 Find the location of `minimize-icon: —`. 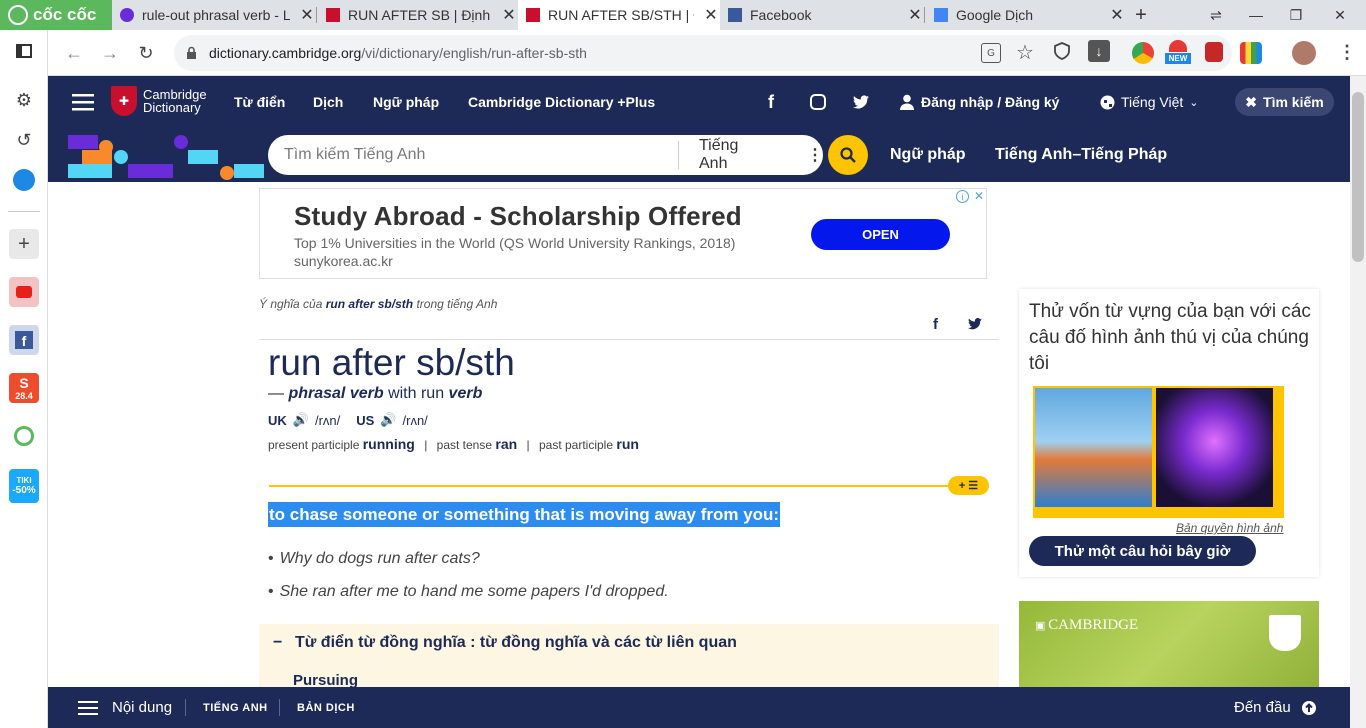

minimize-icon: — is located at coordinates (1256, 15).